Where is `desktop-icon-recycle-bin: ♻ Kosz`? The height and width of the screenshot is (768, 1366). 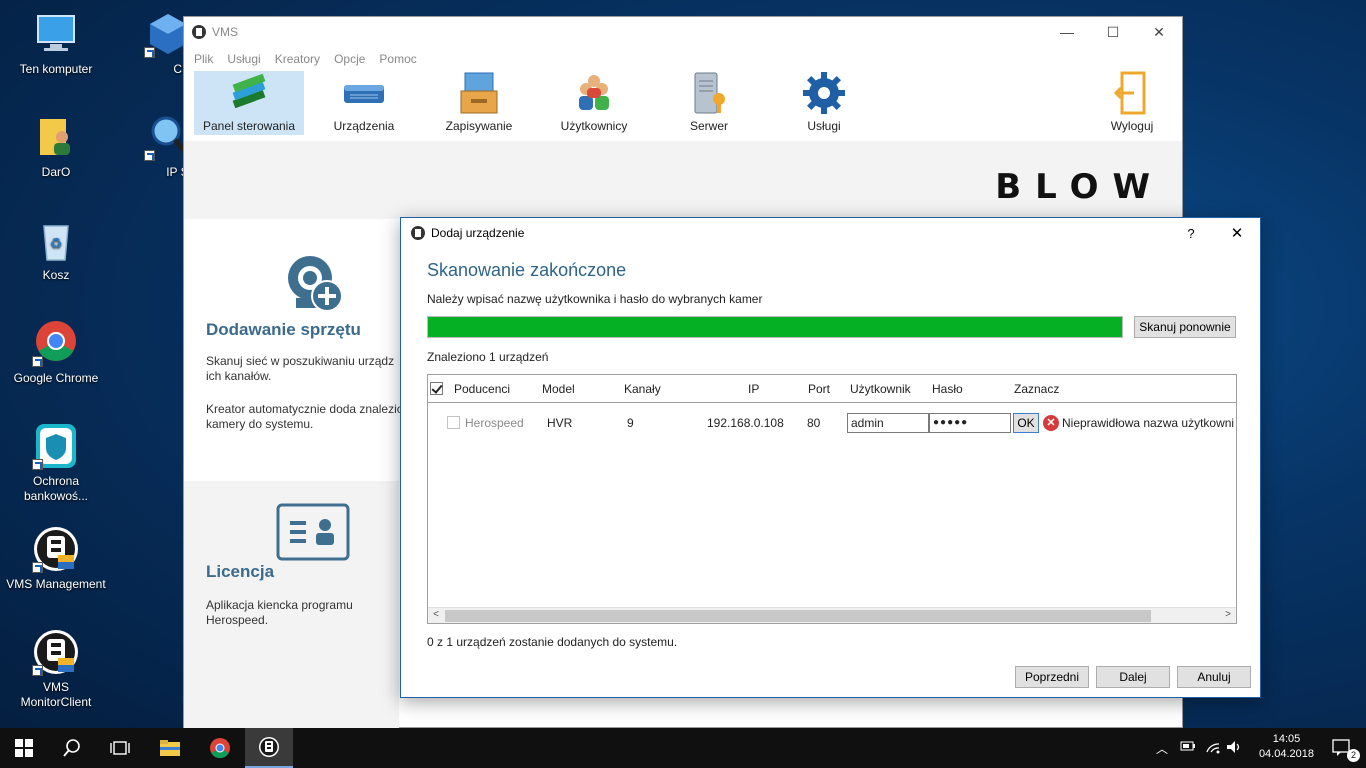 desktop-icon-recycle-bin: ♻ Kosz is located at coordinates (56, 249).